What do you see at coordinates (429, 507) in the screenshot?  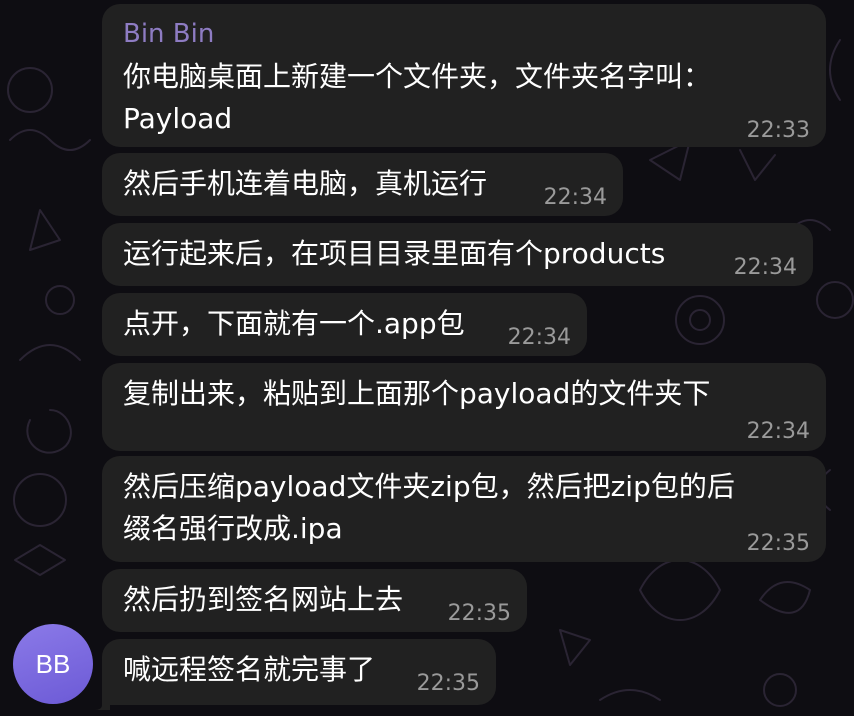 I see `message-text: 然后压缩payload文件夹zip包，然后把zip包的后 缀名强行改成.ipa` at bounding box center [429, 507].